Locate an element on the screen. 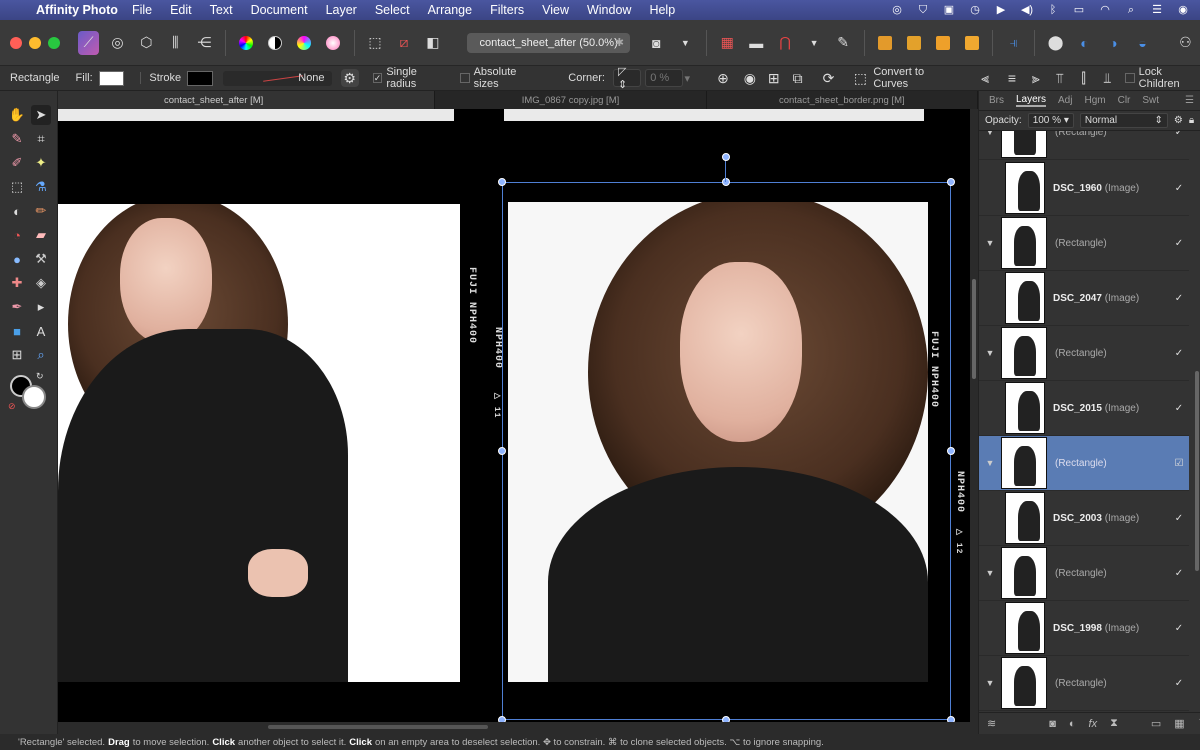 The width and height of the screenshot is (1200, 750). tab-swatches: Swt is located at coordinates (1150, 100).